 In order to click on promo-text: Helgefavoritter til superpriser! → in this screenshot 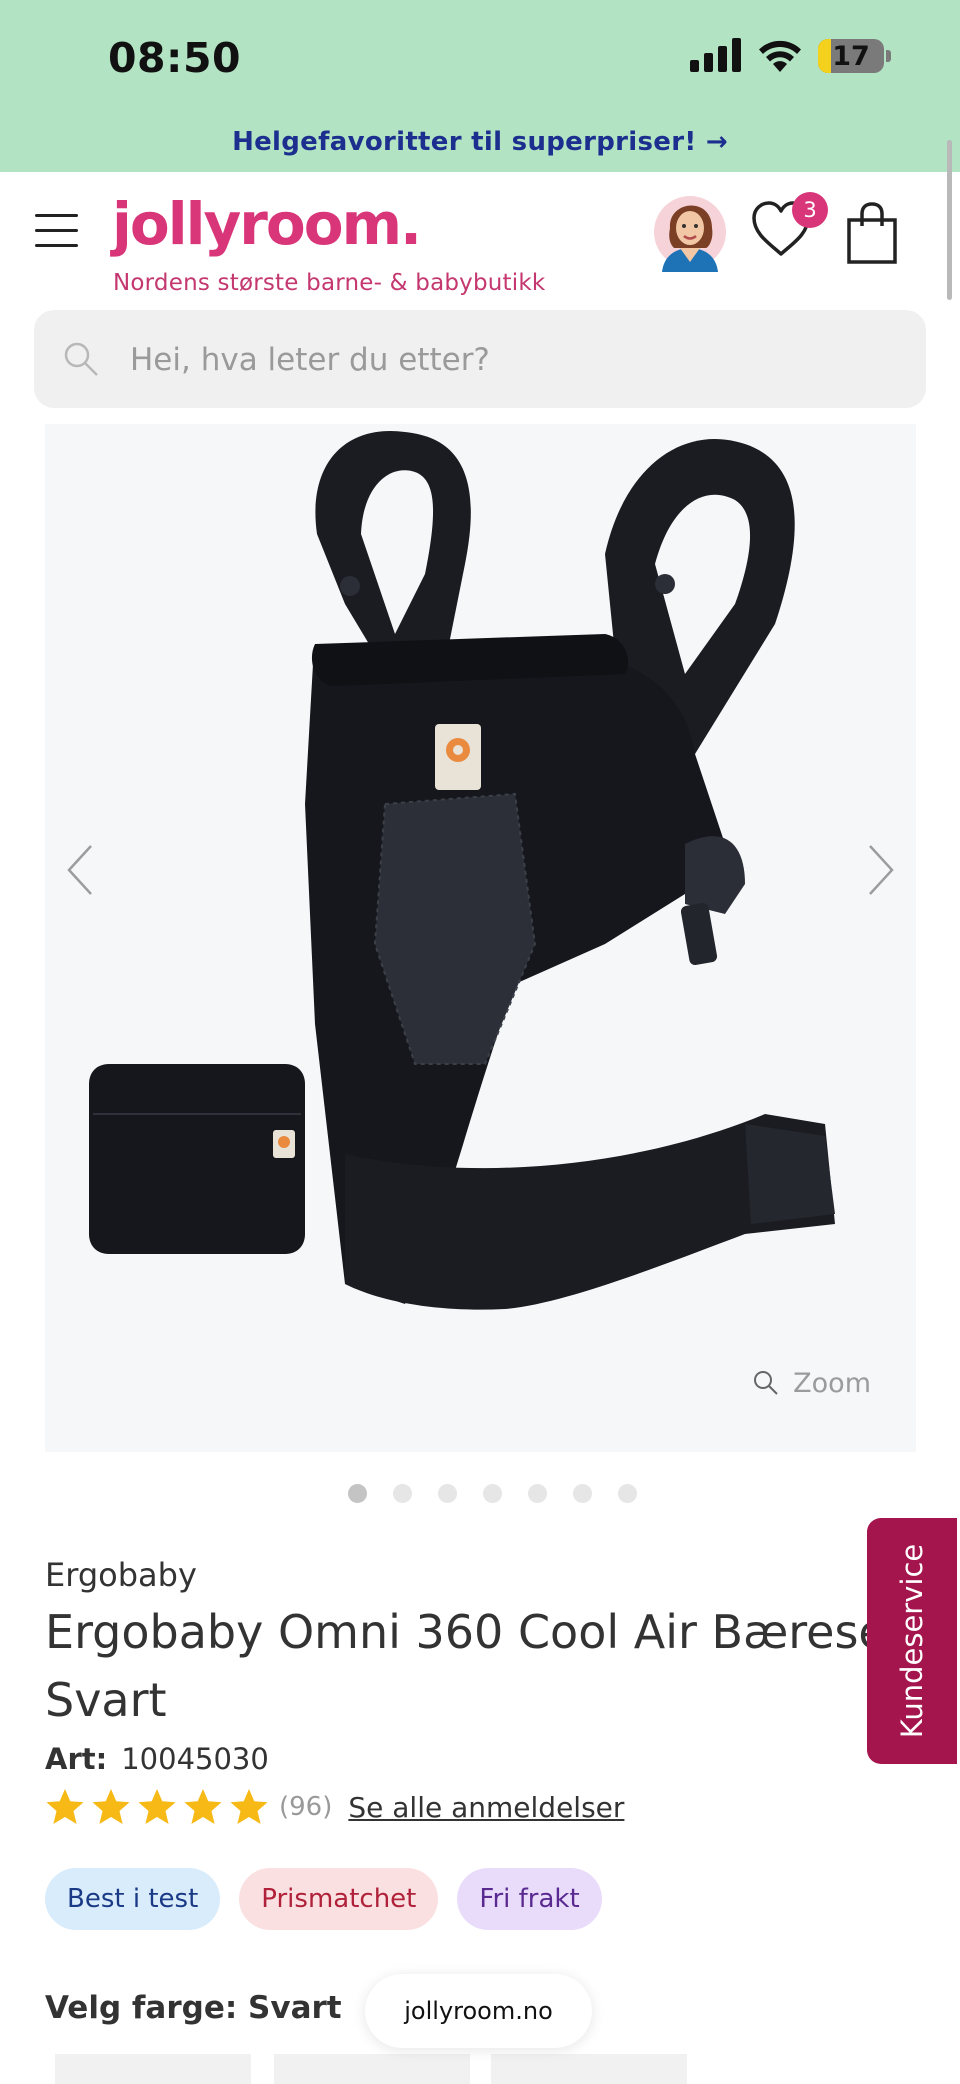, I will do `click(480, 142)`.